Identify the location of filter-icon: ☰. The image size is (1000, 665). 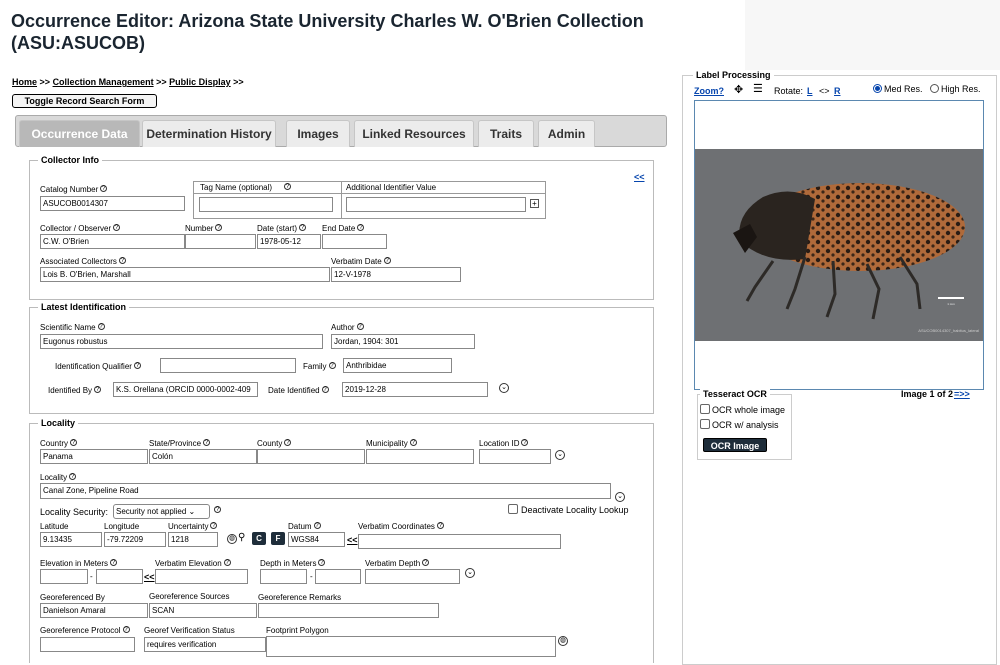
(758, 88).